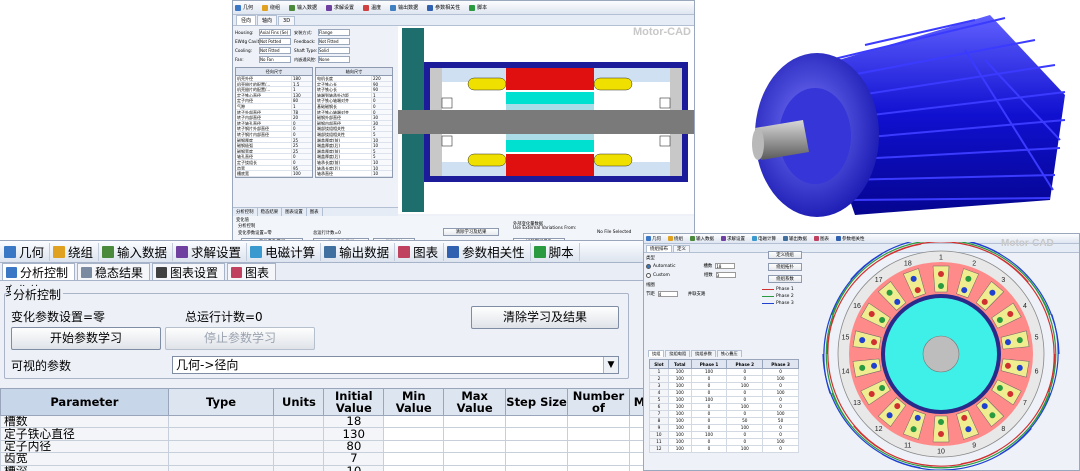  What do you see at coordinates (659, 386) in the screenshot?
I see `slot-cell: 3` at bounding box center [659, 386].